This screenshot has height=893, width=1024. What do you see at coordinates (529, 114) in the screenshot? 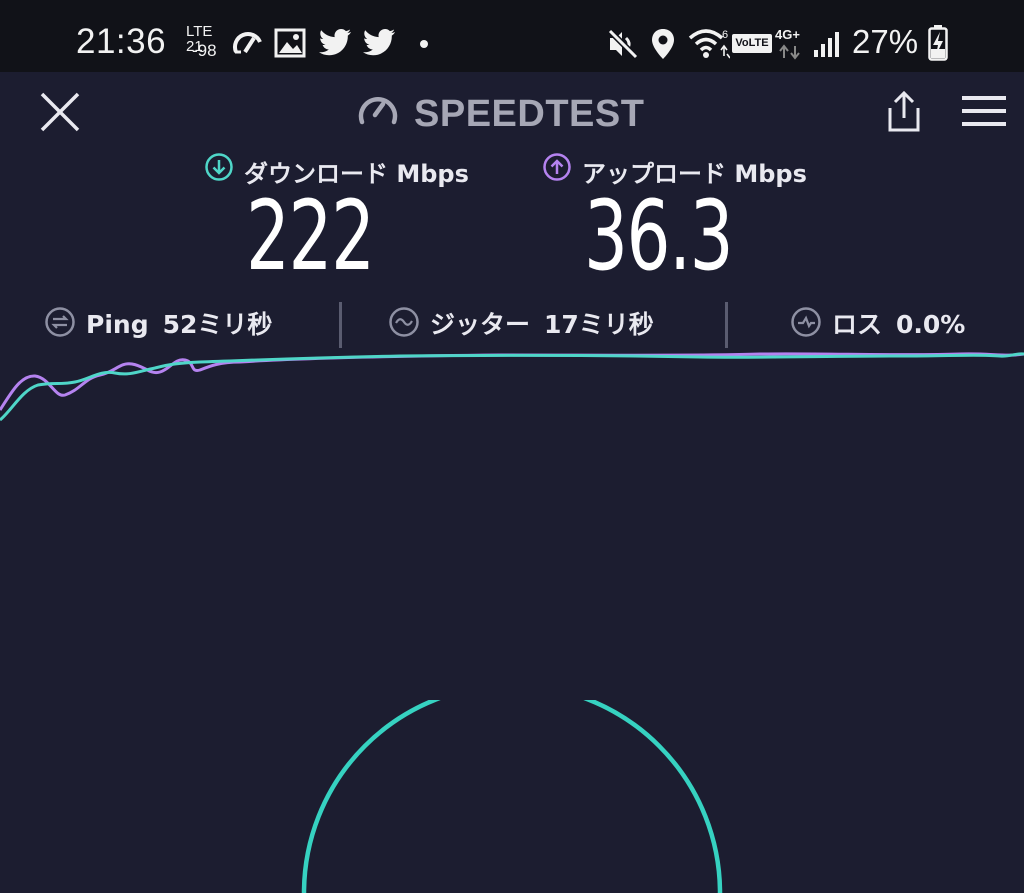
I see `app-title: SPEEDTEST` at bounding box center [529, 114].